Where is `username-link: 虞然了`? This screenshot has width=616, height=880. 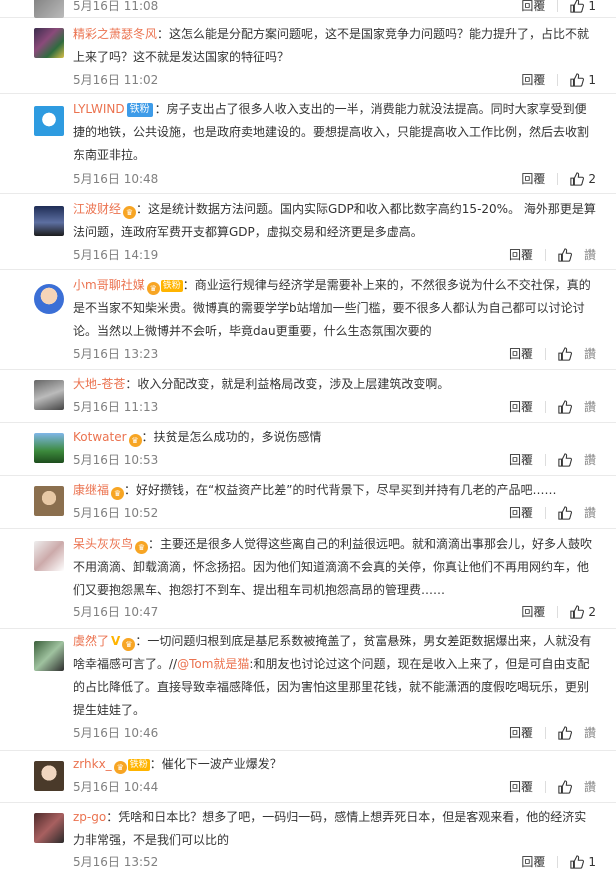 username-link: 虞然了 is located at coordinates (91, 641).